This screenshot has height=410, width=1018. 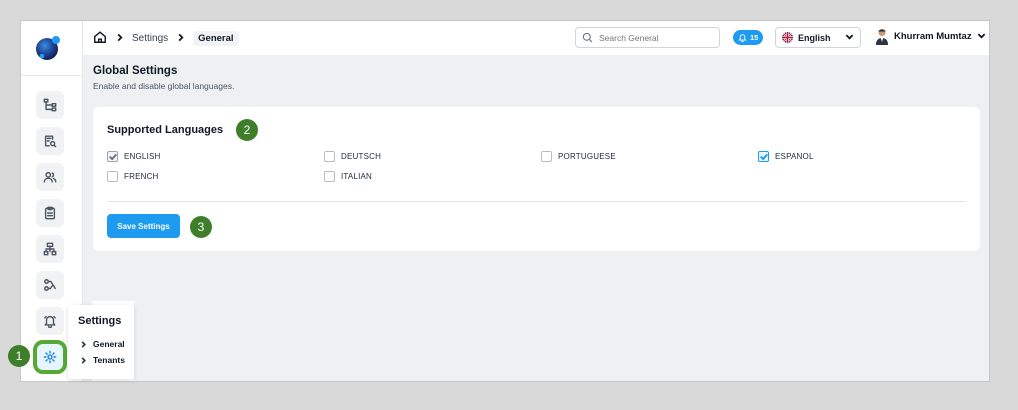 I want to click on card-divider, so click(x=536, y=201).